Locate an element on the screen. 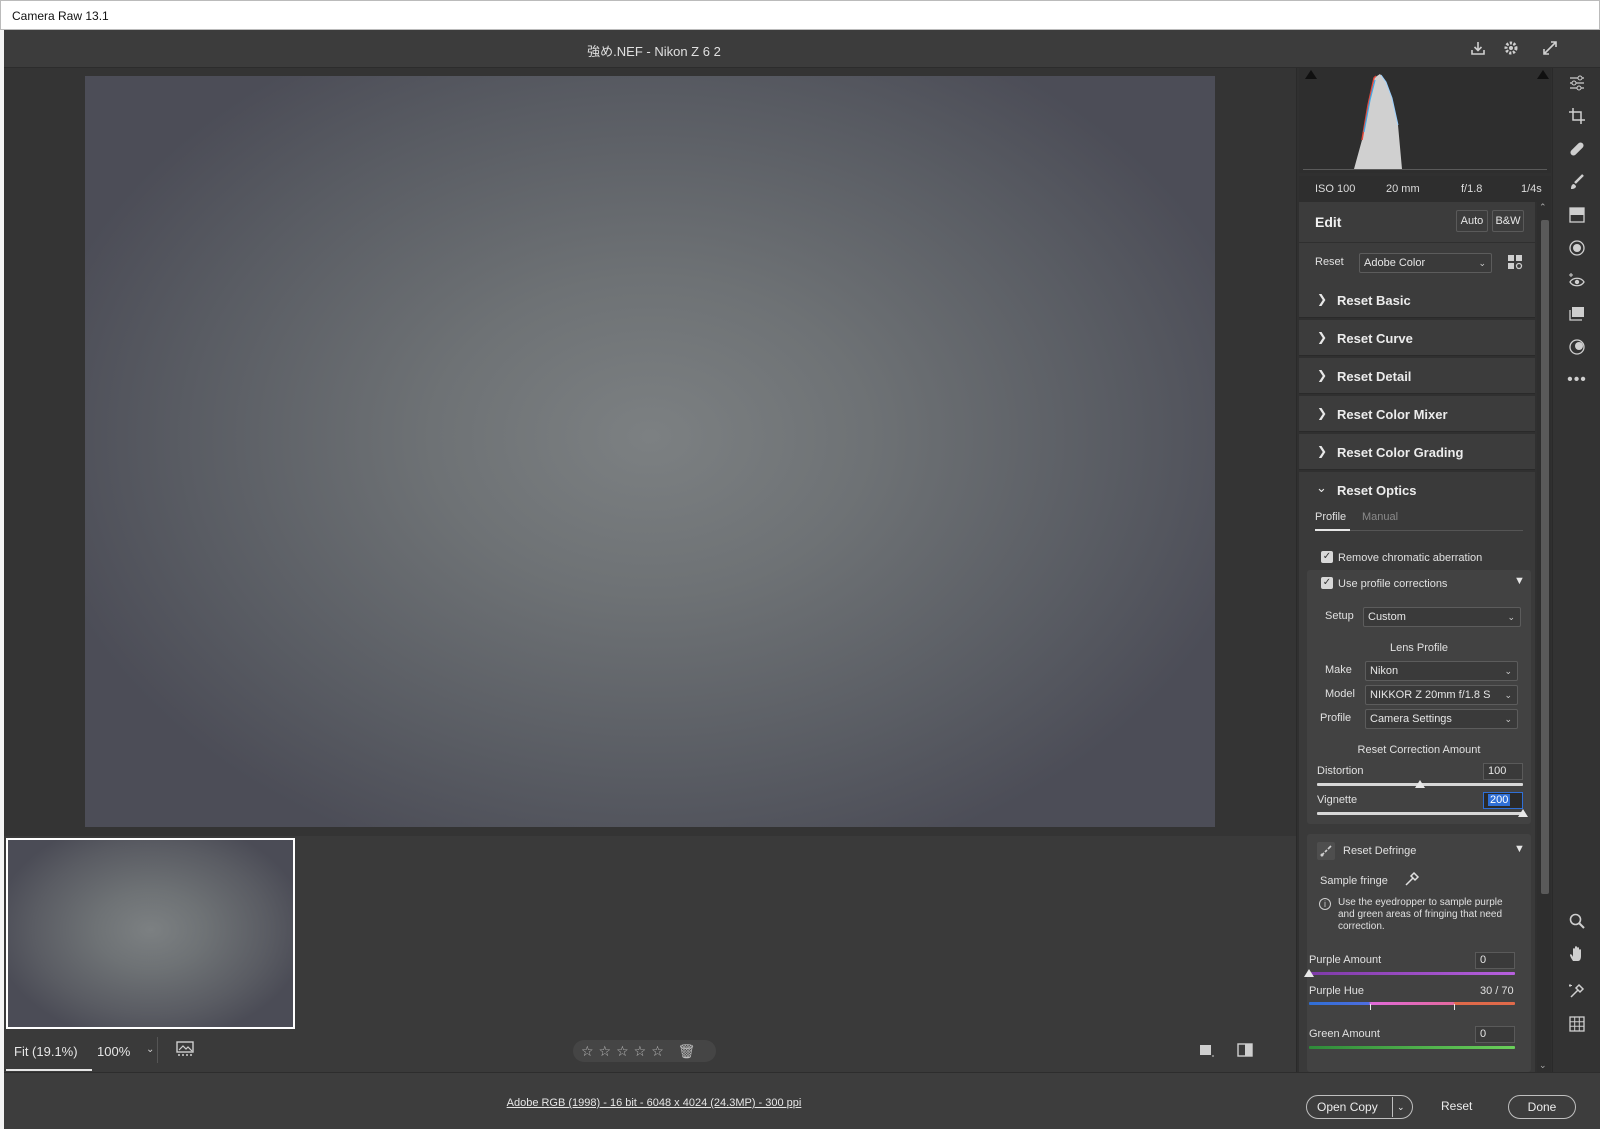  save-image-icon is located at coordinates (1478, 49).